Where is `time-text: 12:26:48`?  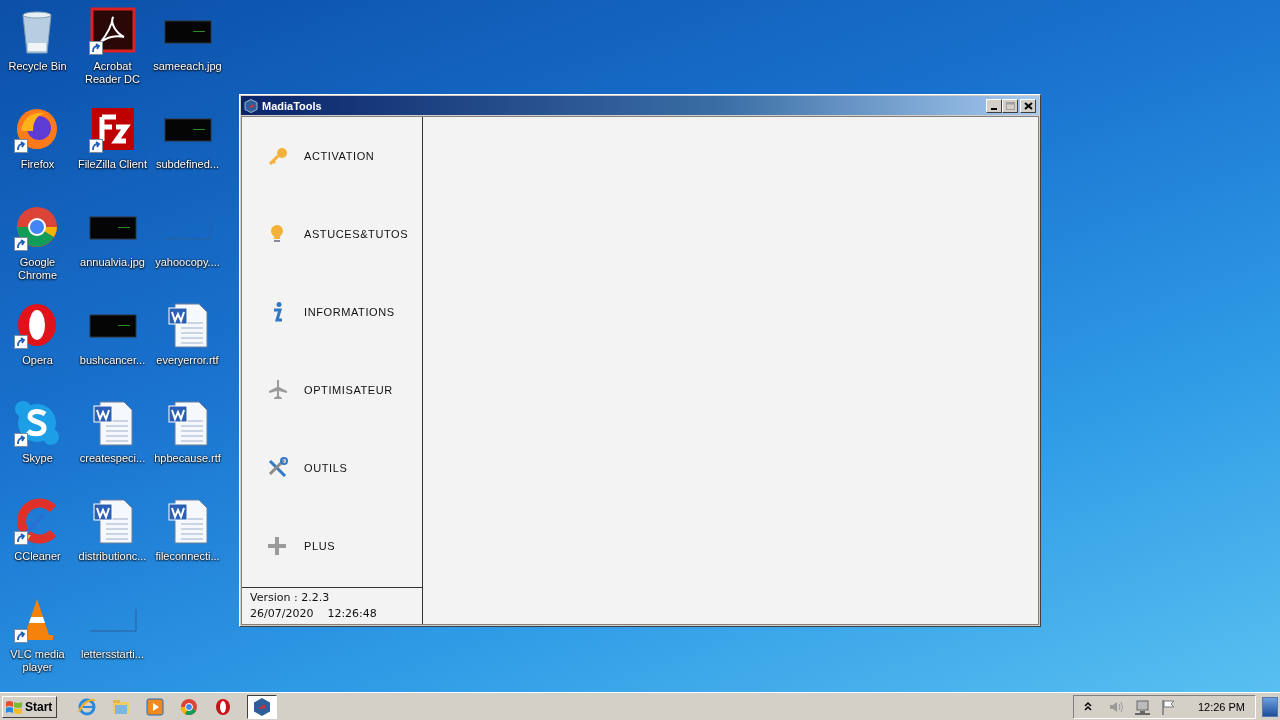
time-text: 12:26:48 is located at coordinates (352, 613).